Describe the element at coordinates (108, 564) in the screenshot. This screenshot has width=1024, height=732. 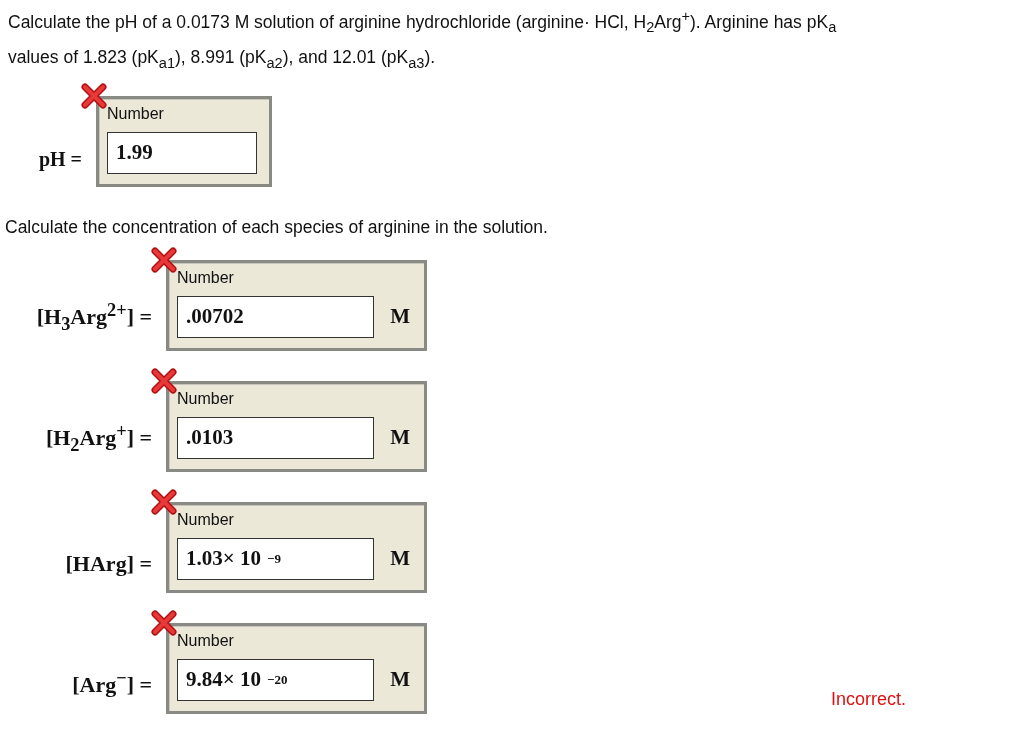
I see `equation-label: [HArg] =` at that location.